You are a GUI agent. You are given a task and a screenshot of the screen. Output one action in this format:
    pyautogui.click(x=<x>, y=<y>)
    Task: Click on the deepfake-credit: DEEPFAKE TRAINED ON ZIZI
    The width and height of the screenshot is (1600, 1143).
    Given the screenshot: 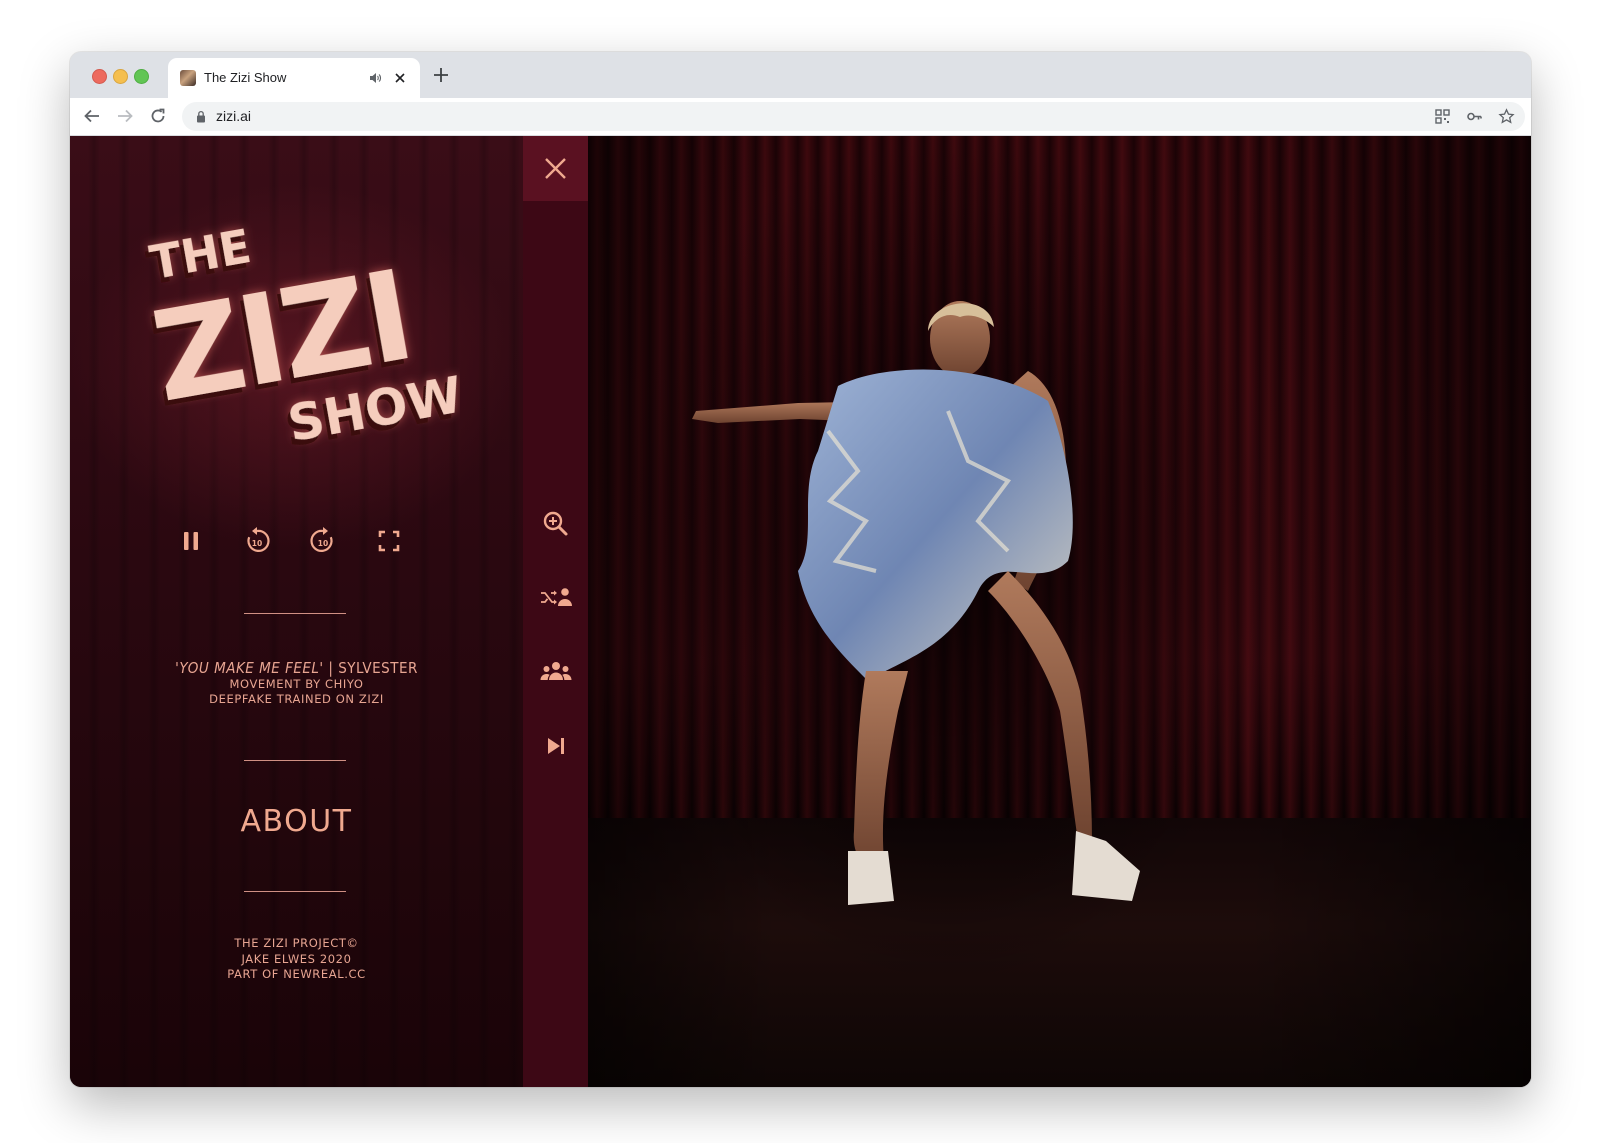 What is the action you would take?
    pyautogui.click(x=296, y=699)
    